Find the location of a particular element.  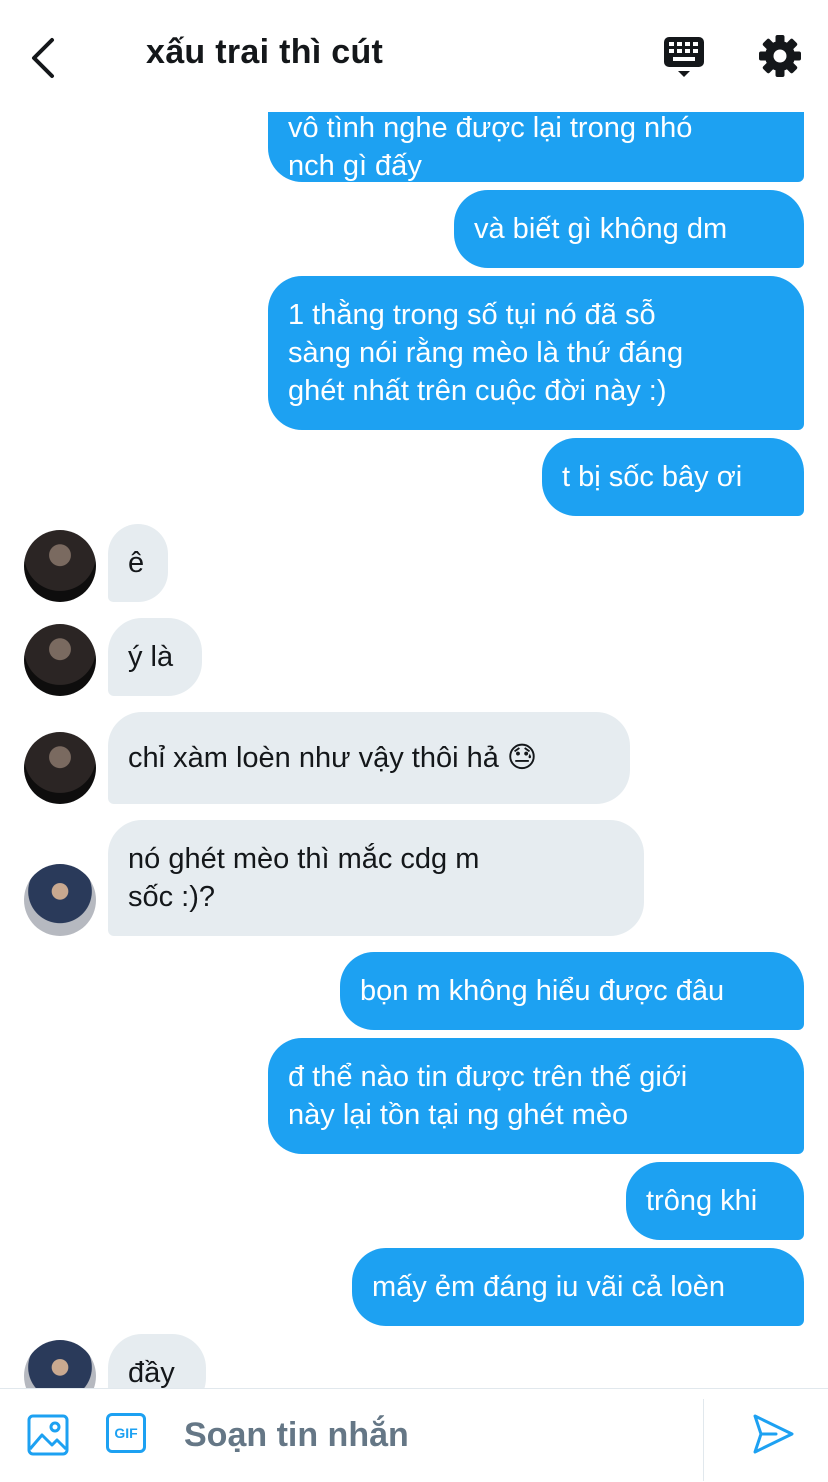

message-outgoing: mấy ẻm đáng iu vãi cả loèn is located at coordinates (578, 1287).